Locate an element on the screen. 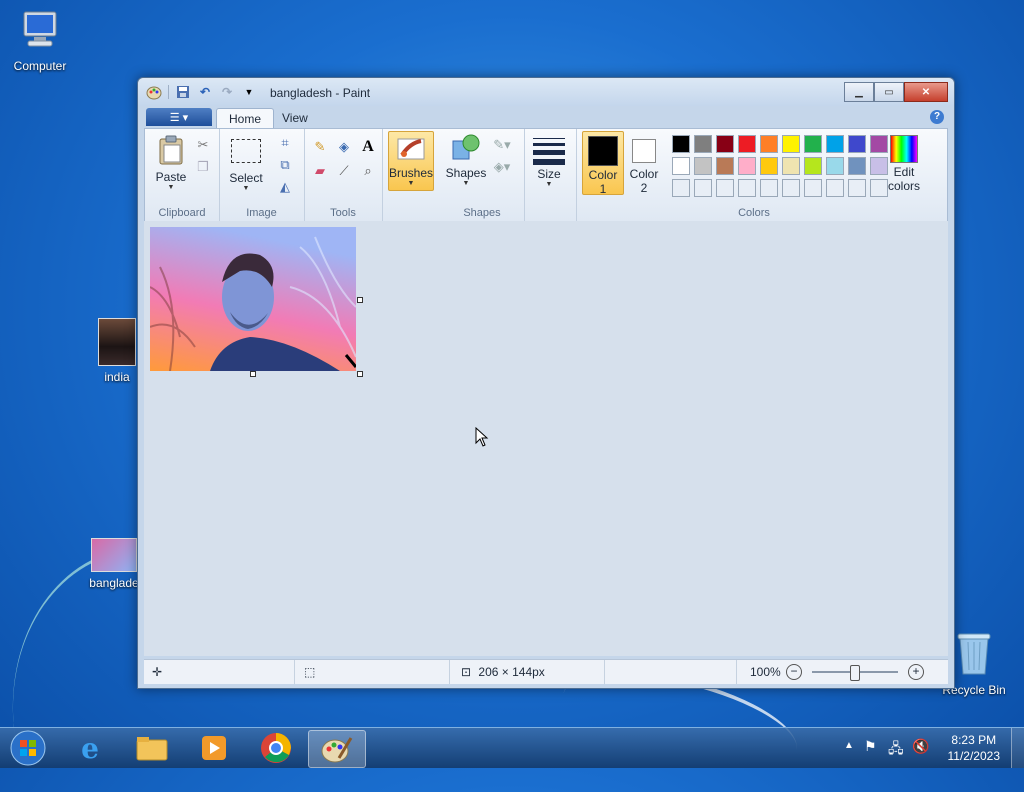 The image size is (1024, 792). crop-icon: ⌗ is located at coordinates (285, 143).